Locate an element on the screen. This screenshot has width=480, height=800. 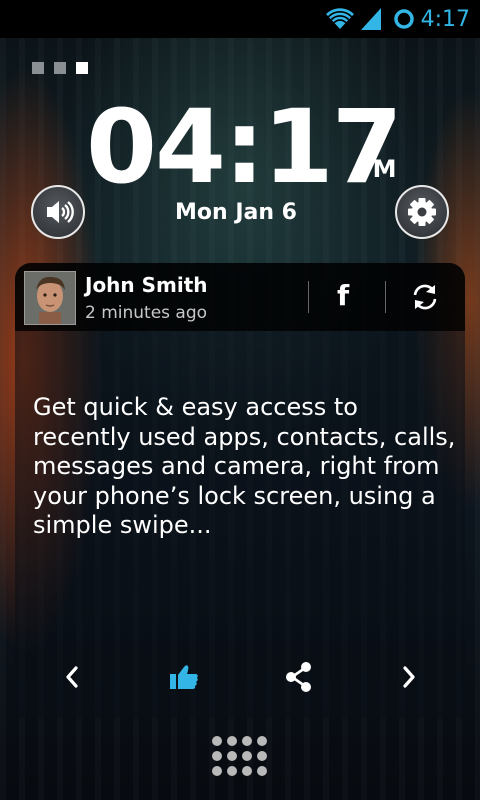
status-time: 4:17 is located at coordinates (445, 19).